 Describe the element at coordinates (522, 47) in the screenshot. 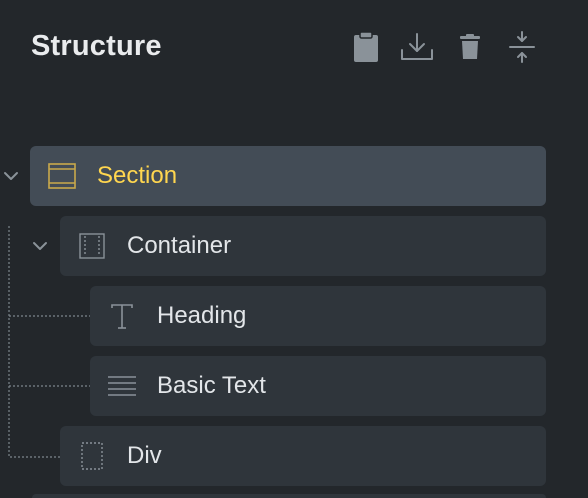

I see `expand-collapse-icon` at that location.